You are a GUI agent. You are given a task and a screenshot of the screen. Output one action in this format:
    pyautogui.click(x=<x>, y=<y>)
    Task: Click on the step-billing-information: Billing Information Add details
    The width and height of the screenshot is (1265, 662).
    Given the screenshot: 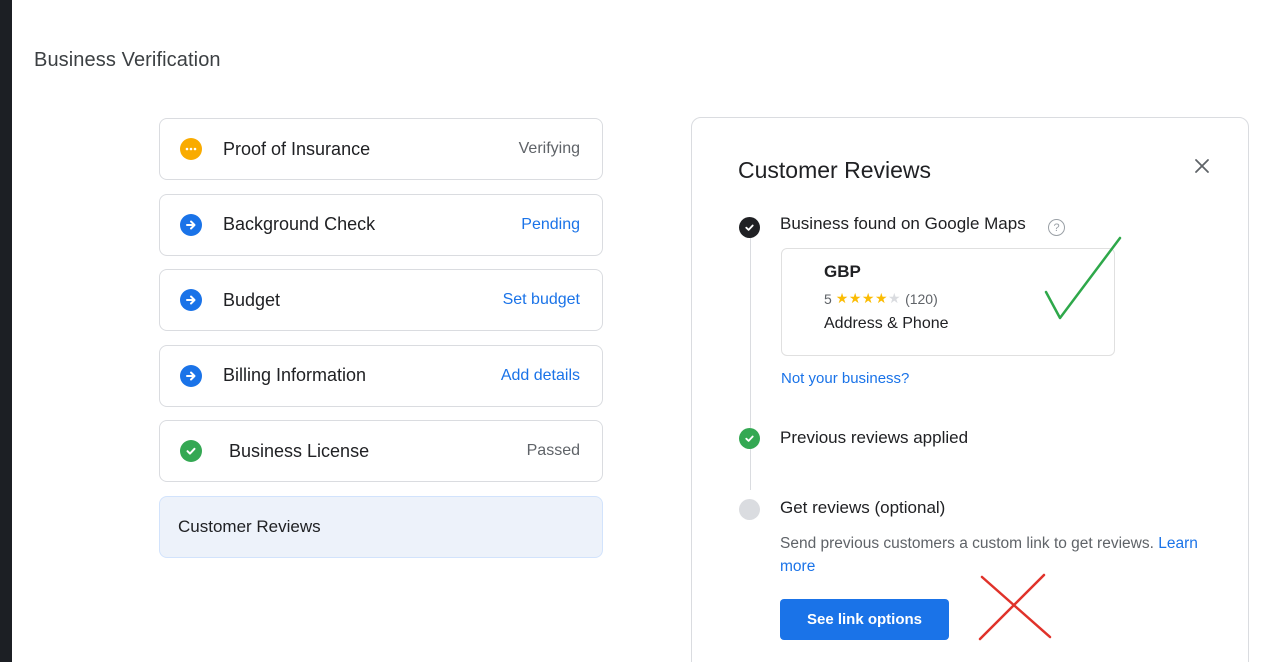 What is the action you would take?
    pyautogui.click(x=381, y=375)
    